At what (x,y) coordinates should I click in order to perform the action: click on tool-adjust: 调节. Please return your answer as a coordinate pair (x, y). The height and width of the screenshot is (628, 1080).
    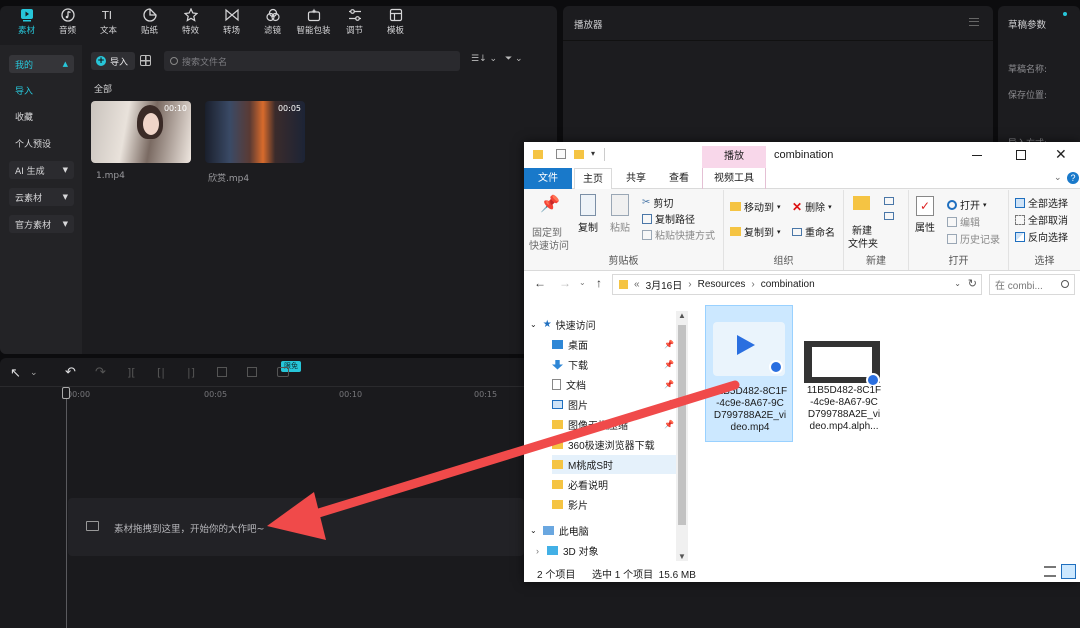
    Looking at the image, I should click on (354, 24).